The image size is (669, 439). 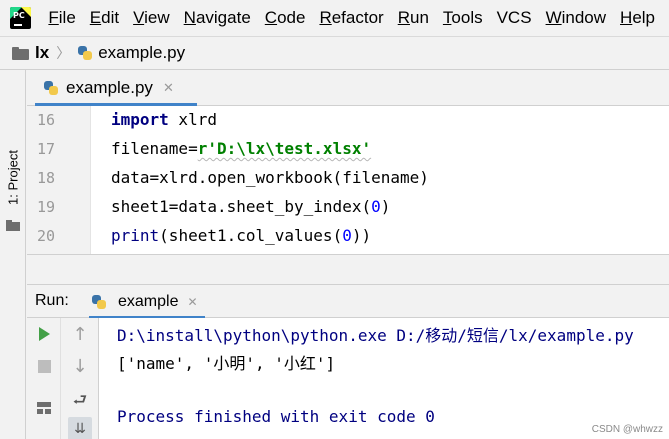 I want to click on scroll-up-button: ↑, so click(x=80, y=335).